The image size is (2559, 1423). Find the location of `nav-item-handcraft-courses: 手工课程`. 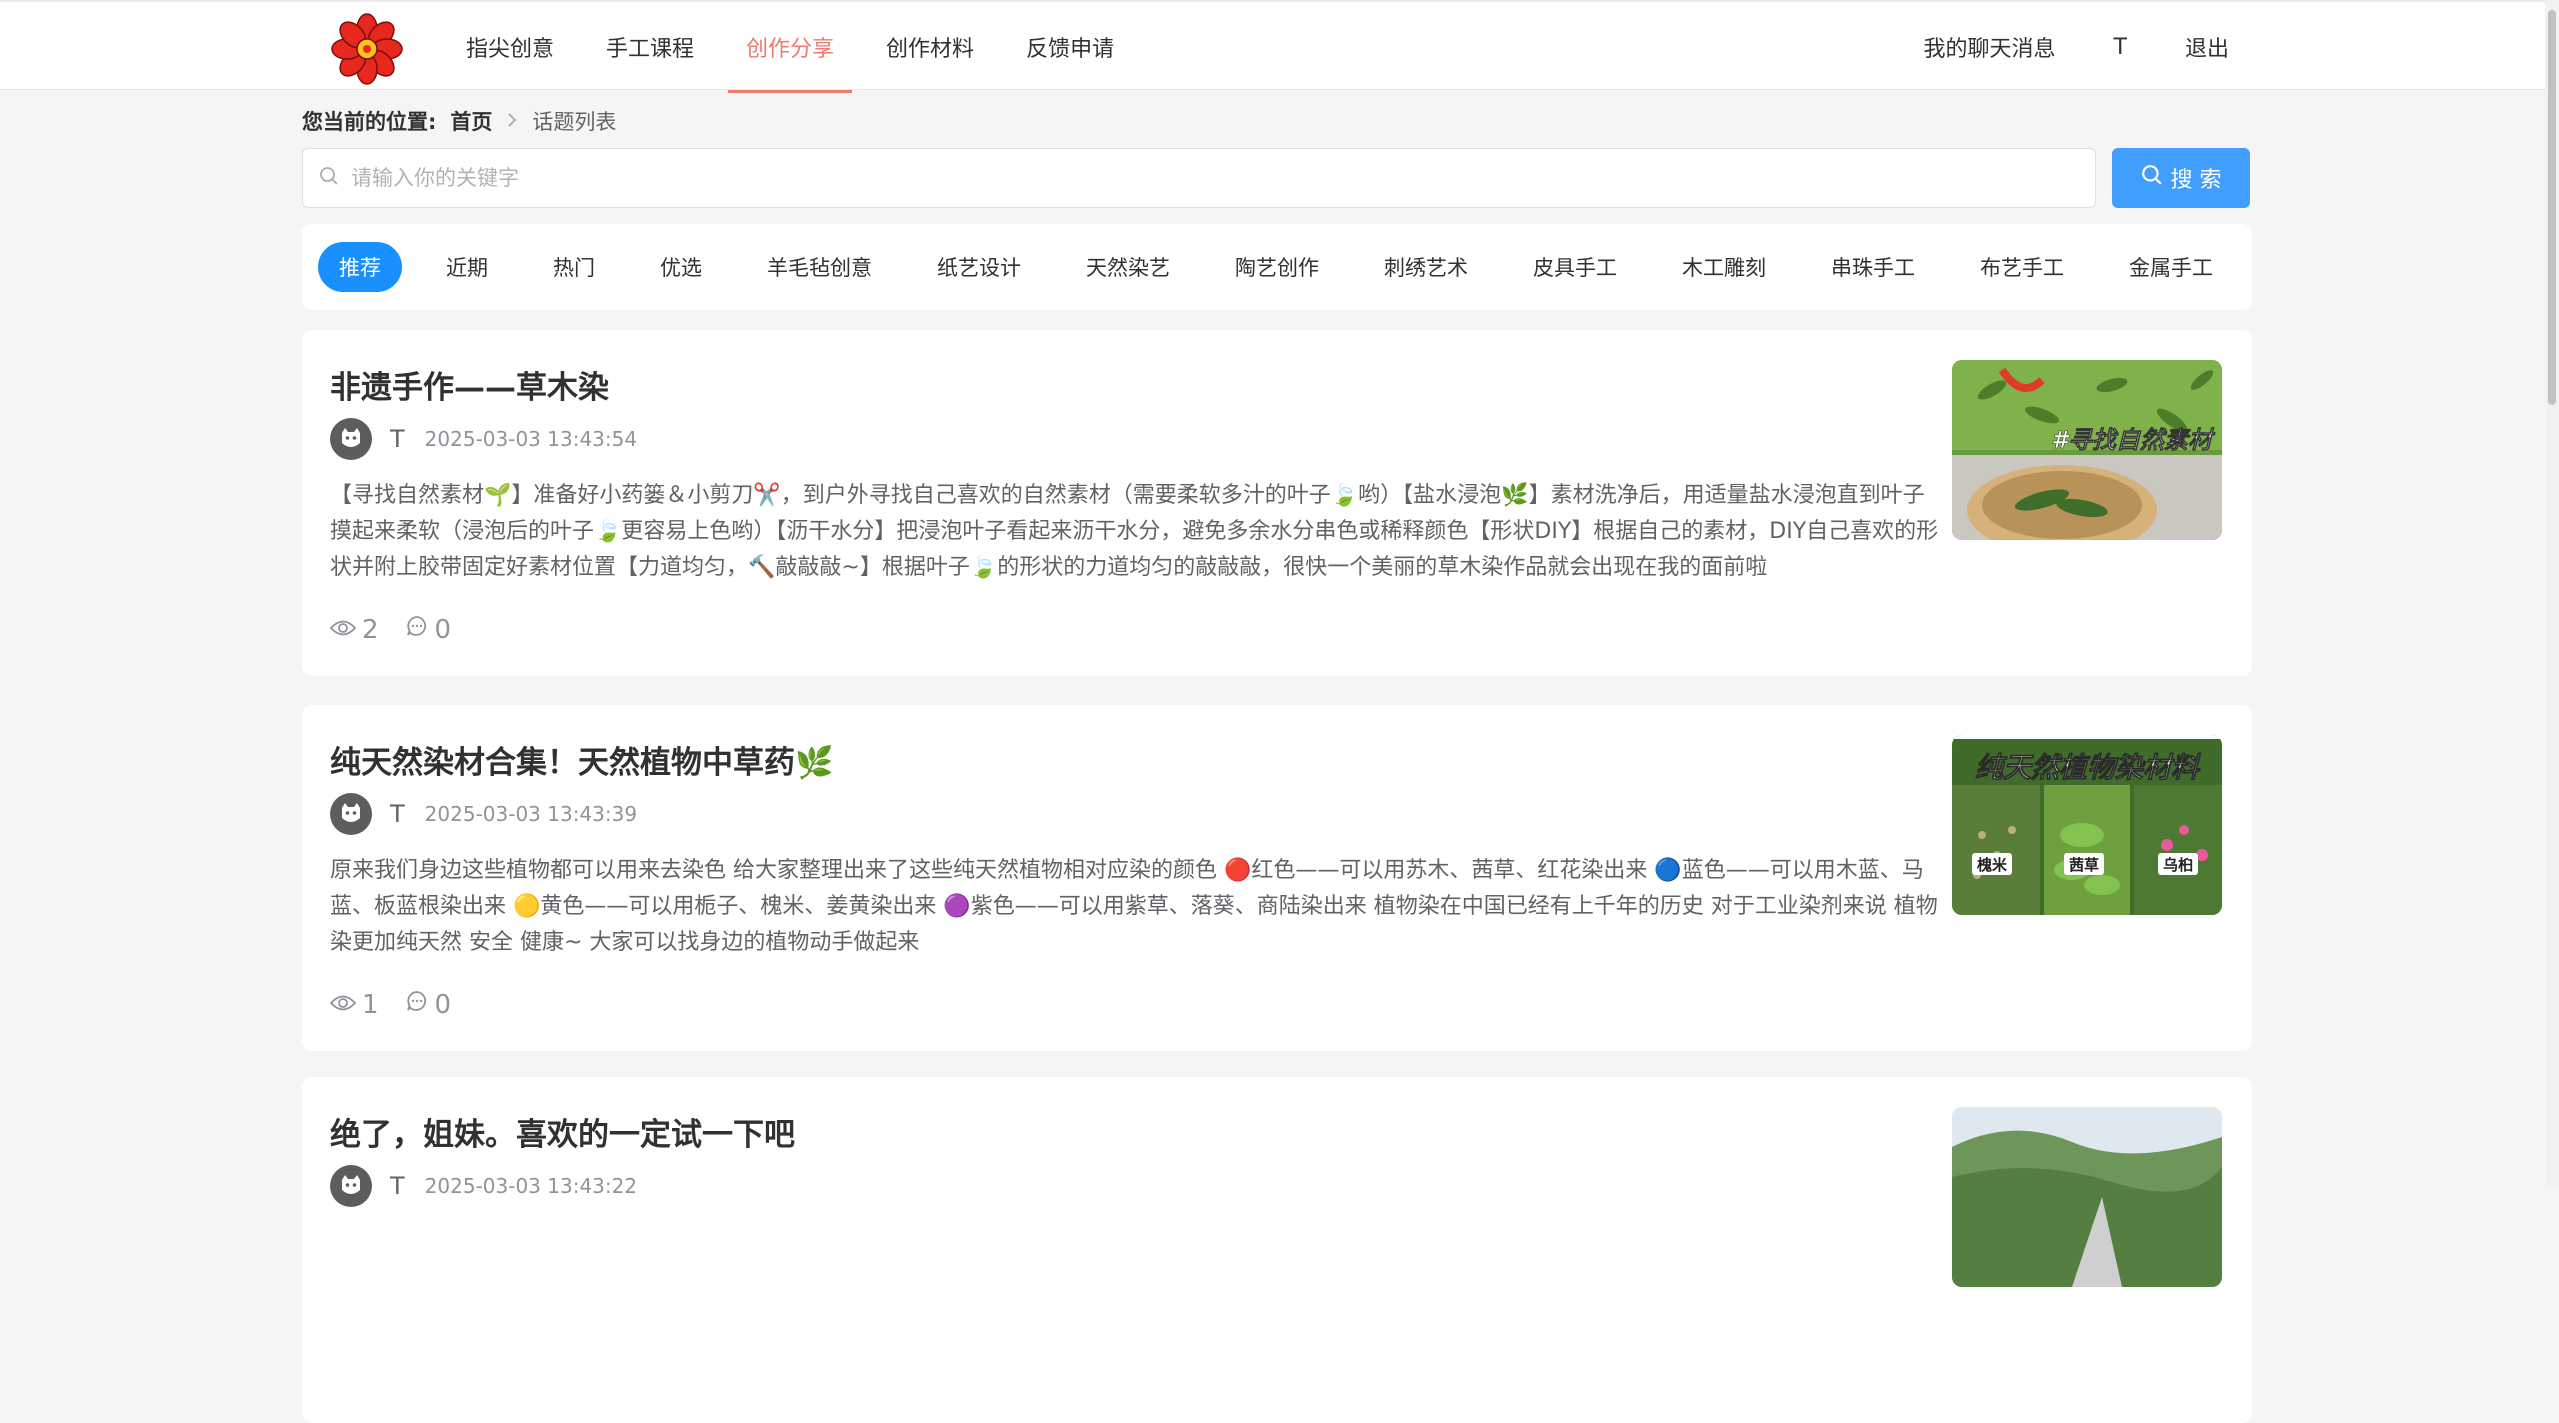

nav-item-handcraft-courses: 手工课程 is located at coordinates (650, 47).